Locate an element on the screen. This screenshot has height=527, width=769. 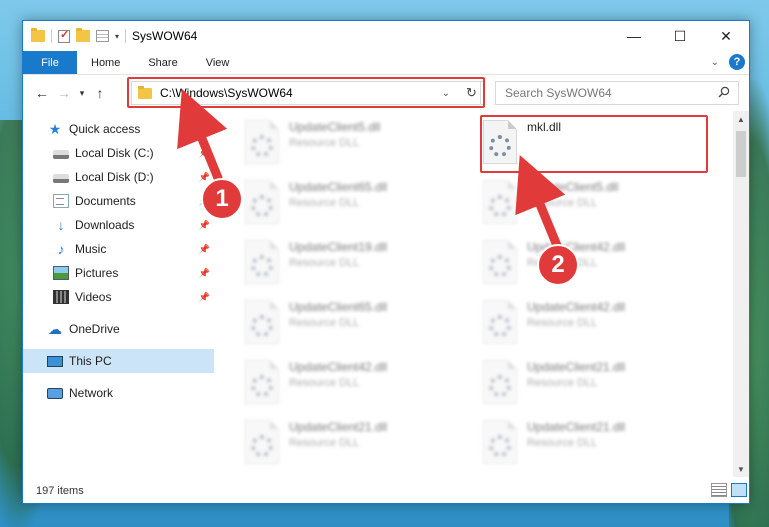
sidebar-item-label: Music is located at coordinates (91, 249).